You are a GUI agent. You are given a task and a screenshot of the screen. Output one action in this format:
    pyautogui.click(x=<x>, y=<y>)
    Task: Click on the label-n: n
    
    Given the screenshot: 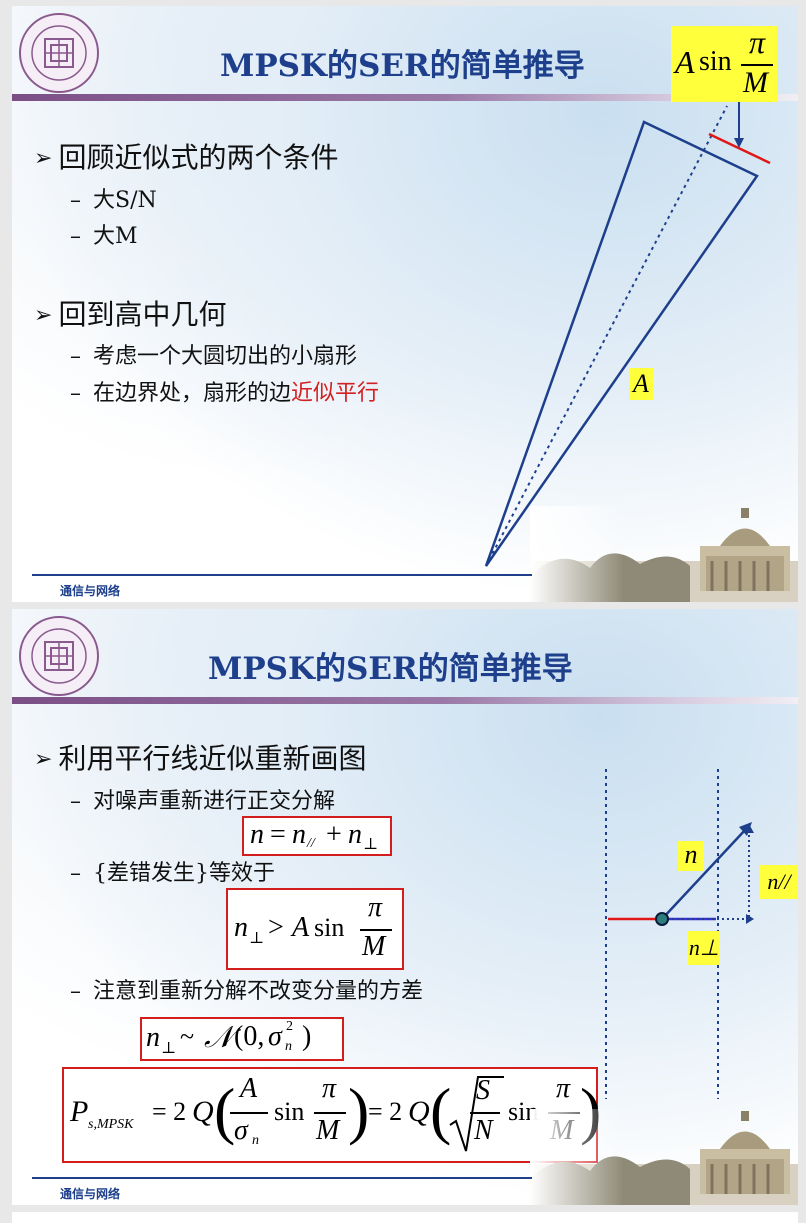 What is the action you would take?
    pyautogui.click(x=691, y=856)
    